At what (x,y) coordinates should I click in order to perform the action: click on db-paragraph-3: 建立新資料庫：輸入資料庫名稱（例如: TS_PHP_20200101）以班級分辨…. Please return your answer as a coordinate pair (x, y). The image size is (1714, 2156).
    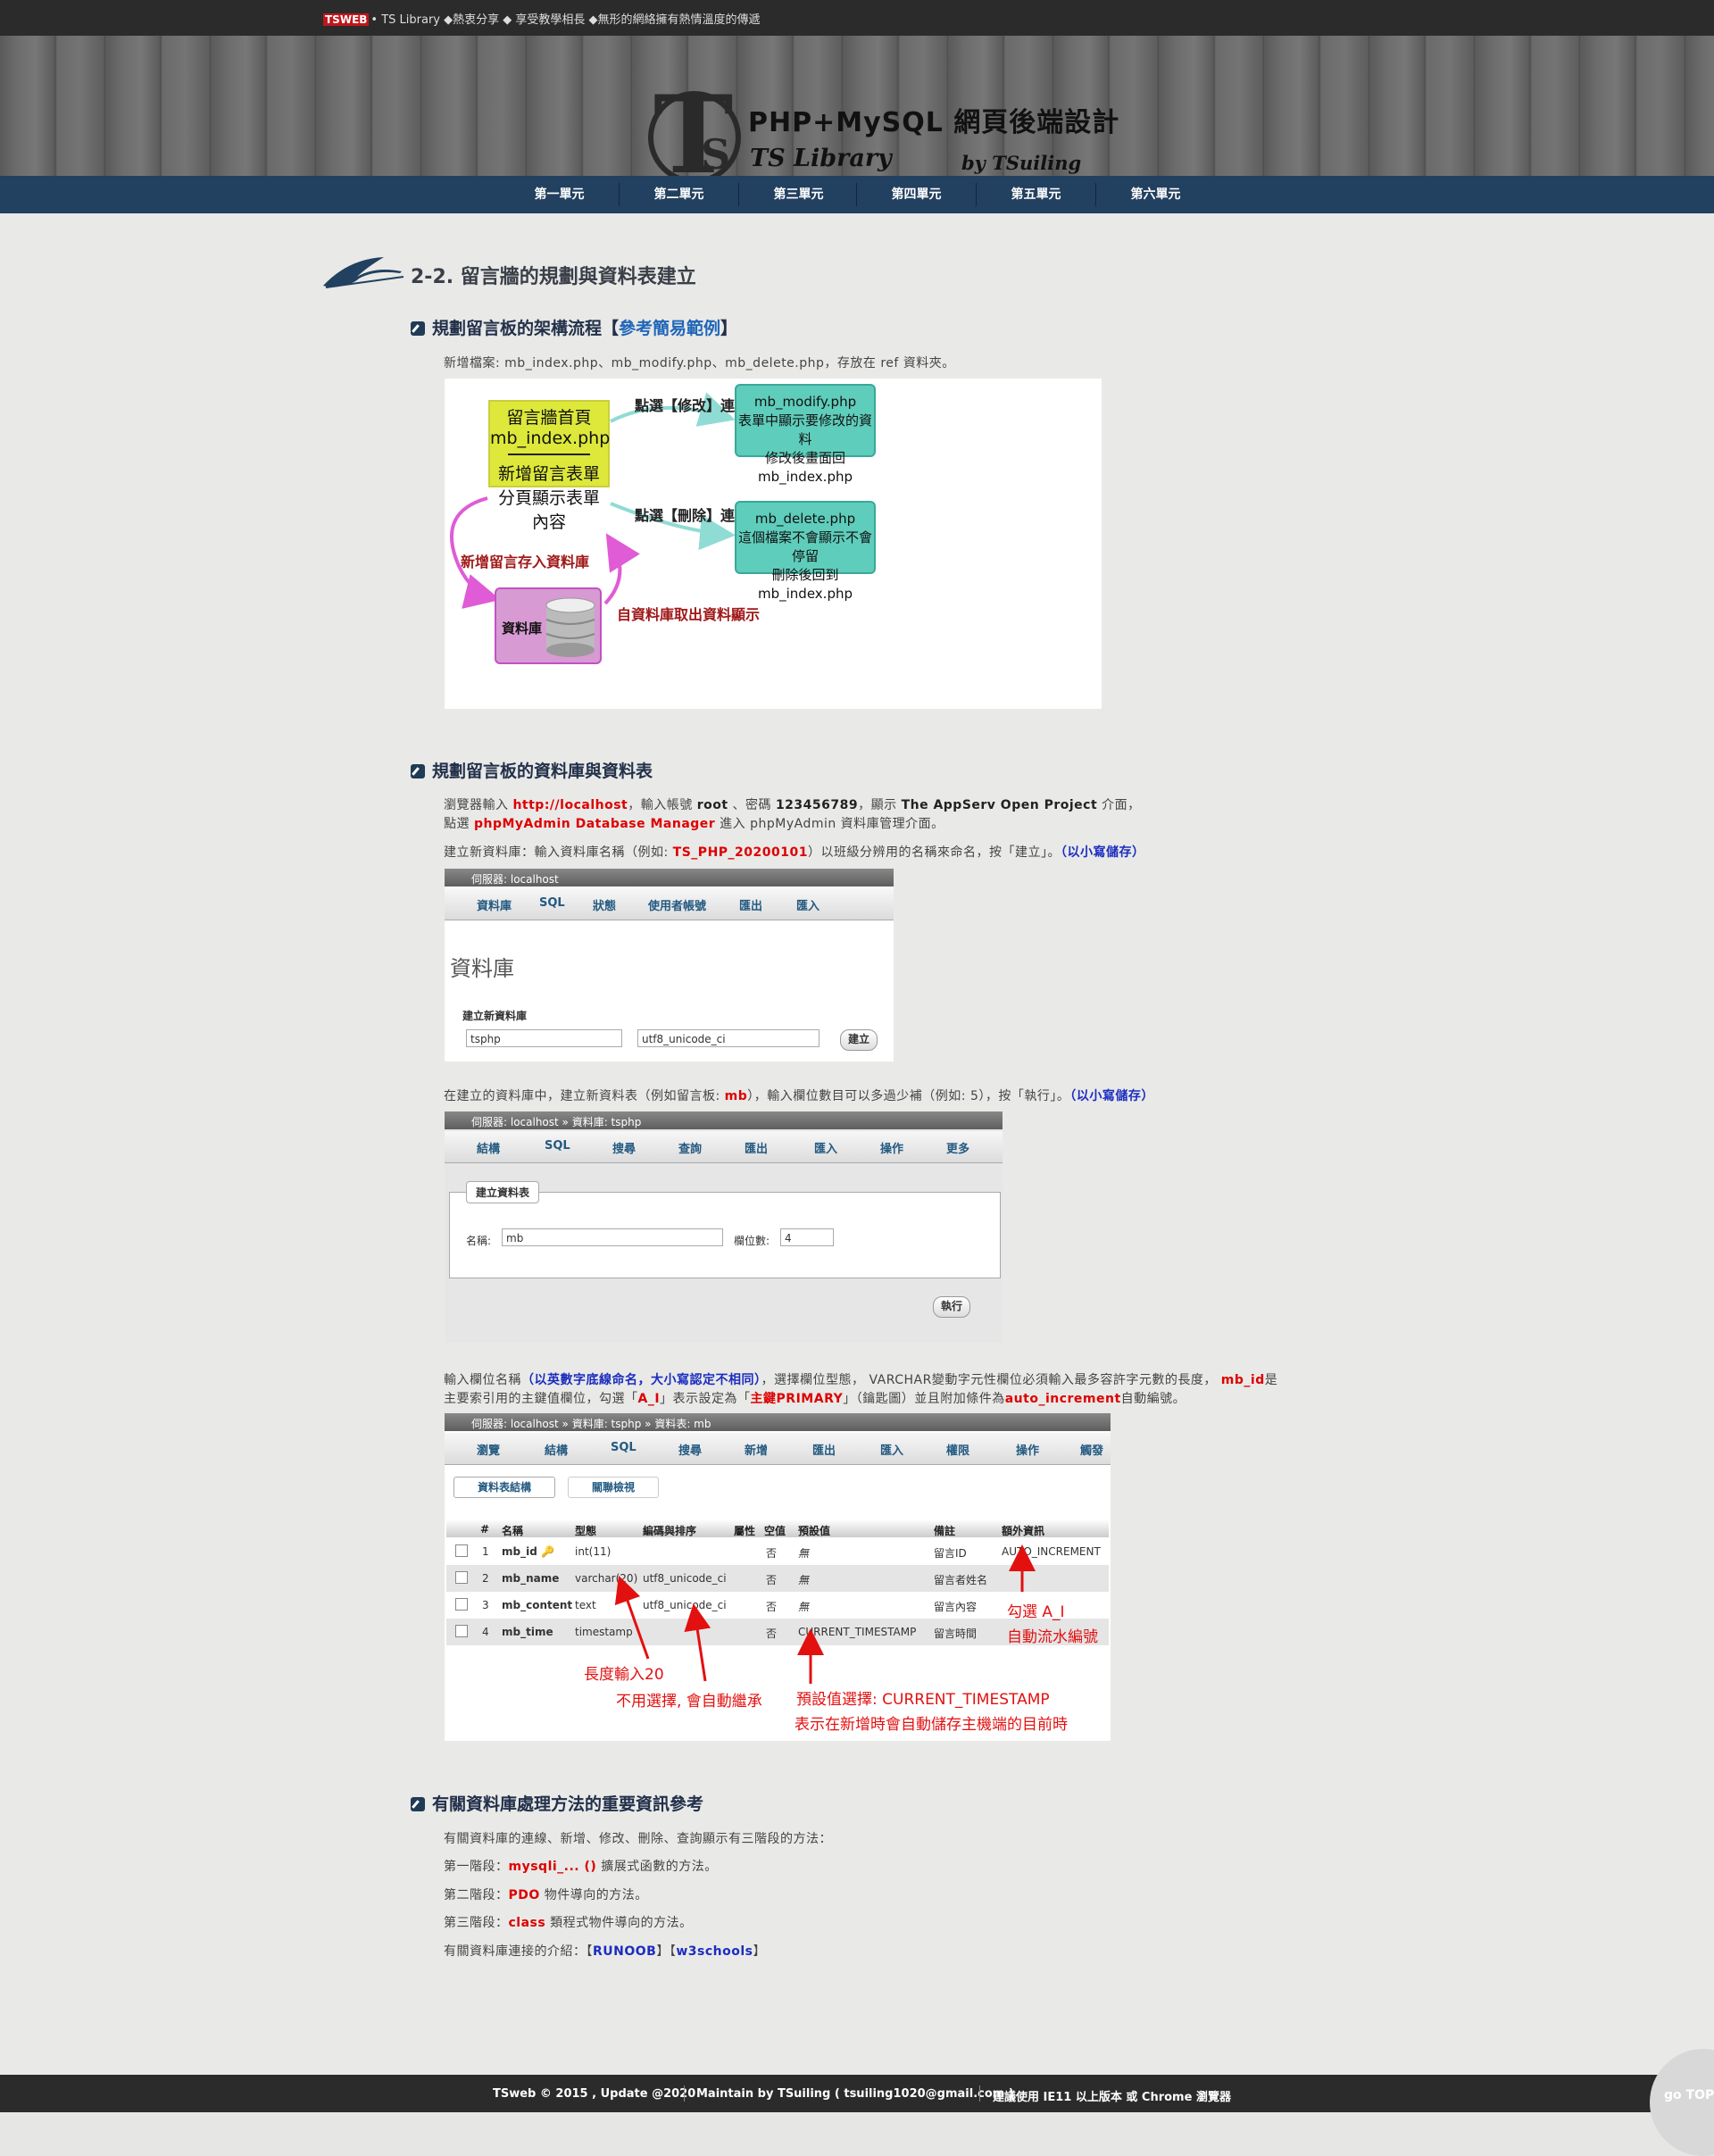
    Looking at the image, I should click on (794, 852).